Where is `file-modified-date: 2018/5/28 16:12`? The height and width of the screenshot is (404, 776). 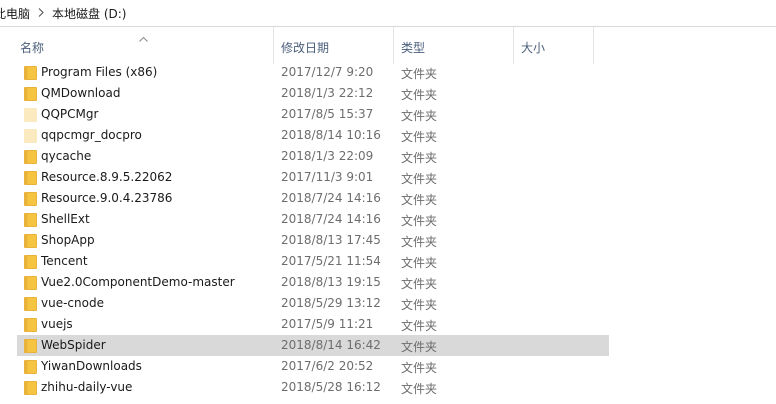 file-modified-date: 2018/5/28 16:12 is located at coordinates (331, 387).